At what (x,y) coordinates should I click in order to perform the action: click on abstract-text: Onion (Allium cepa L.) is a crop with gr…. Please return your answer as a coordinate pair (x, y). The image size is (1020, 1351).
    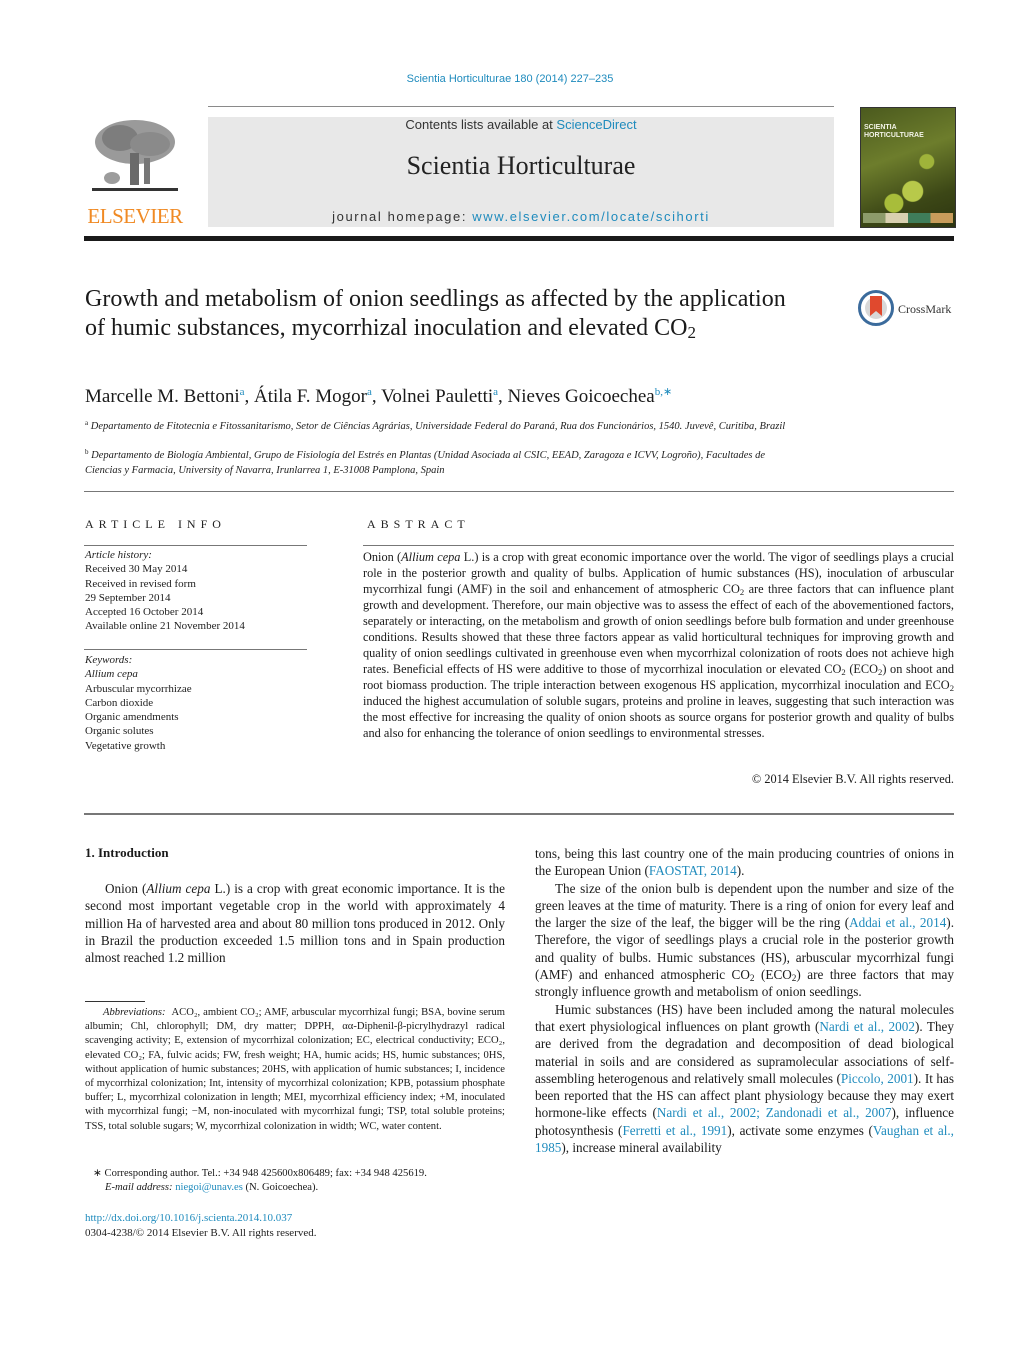
    Looking at the image, I should click on (658, 645).